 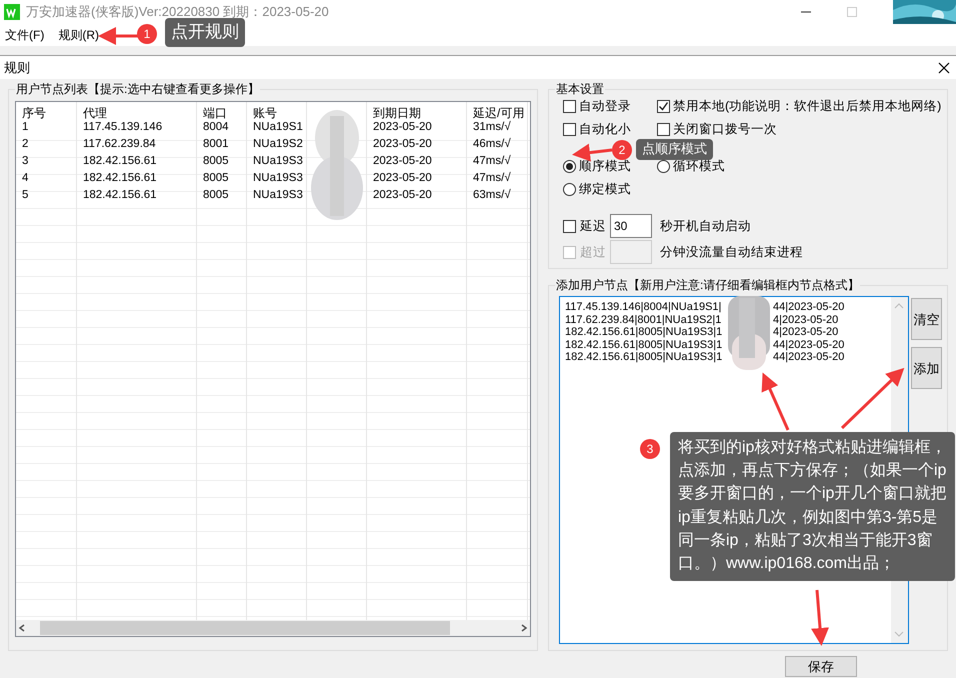 What do you see at coordinates (492, 127) in the screenshot?
I see `table-cell-text: 31ms/√` at bounding box center [492, 127].